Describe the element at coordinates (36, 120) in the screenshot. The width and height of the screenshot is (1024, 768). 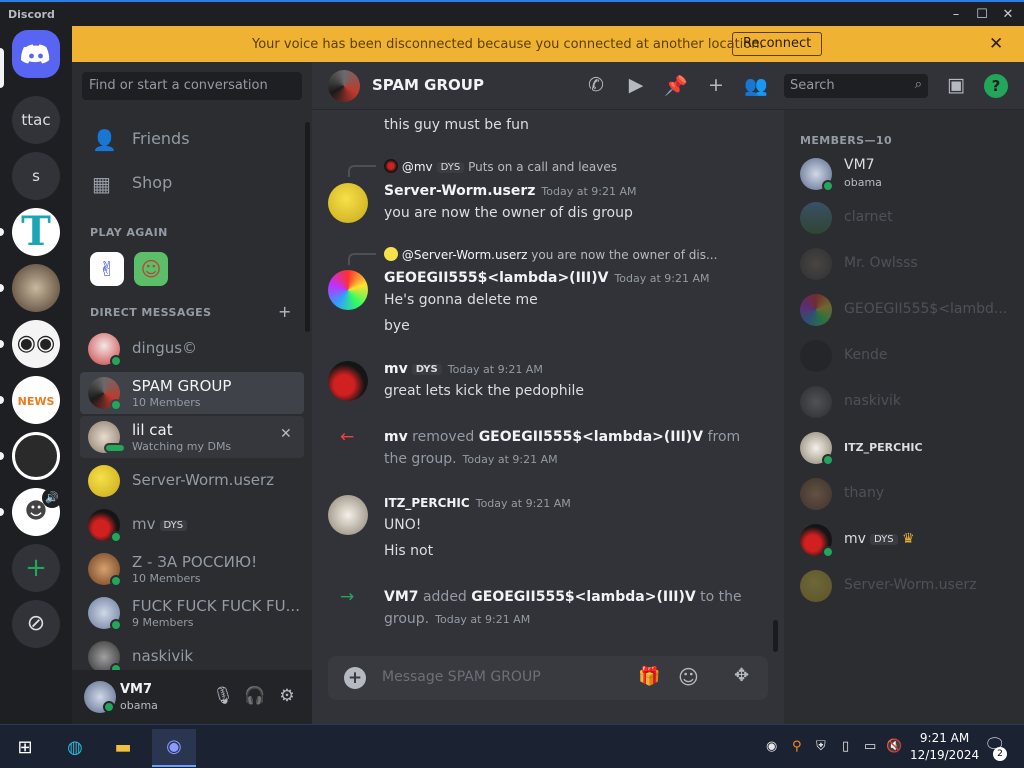
I see `server-ttac: ttac` at that location.